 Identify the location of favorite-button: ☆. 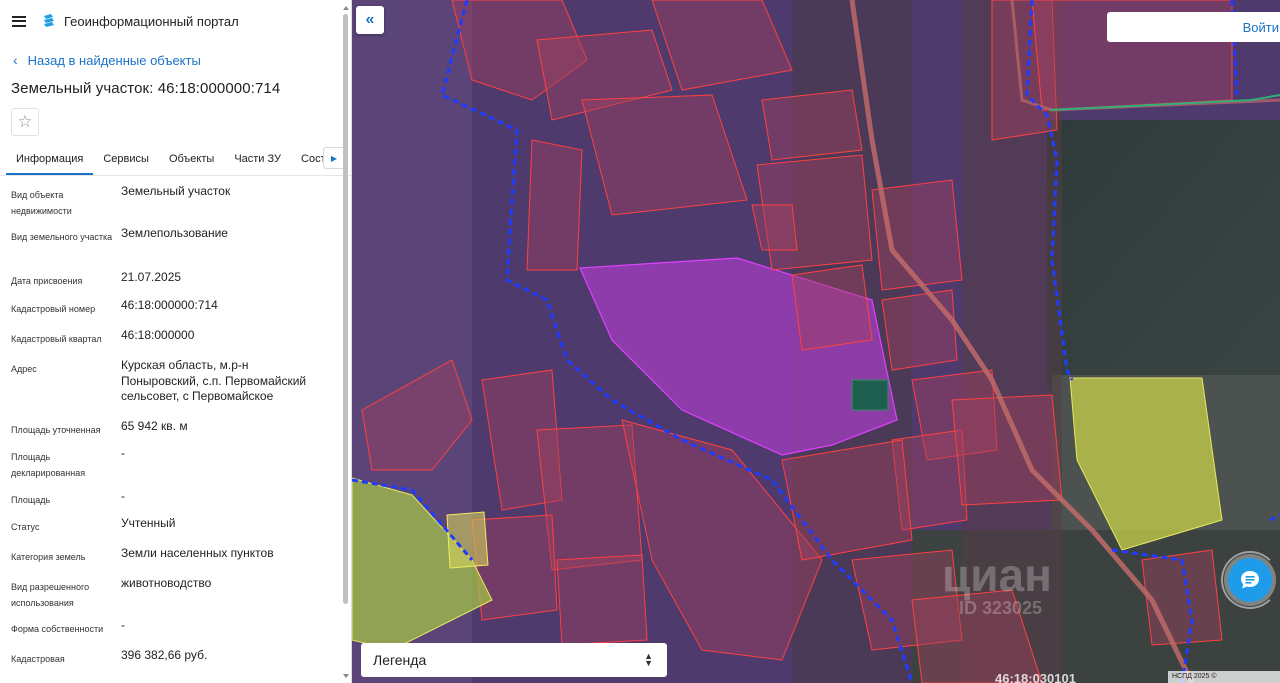
(25, 122).